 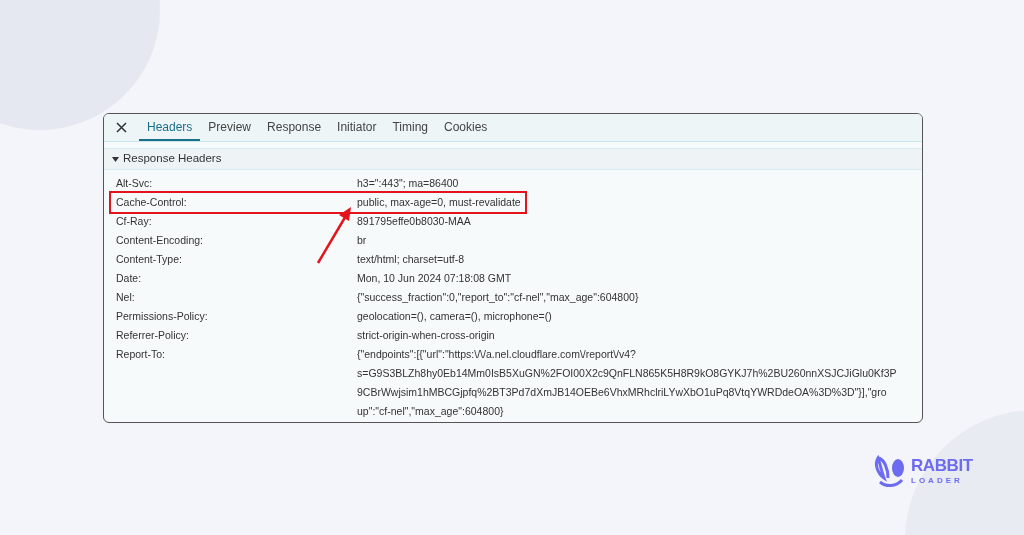 I want to click on header-value: s=G9S3BLZh8hy0Eb14Mm0IsB5XuGN%2FOI00X2c9QnFLN865K5H8R9kO8GYKJ7h%2BU260nnXSJCJiGlu0Kf3P, so click(x=627, y=373).